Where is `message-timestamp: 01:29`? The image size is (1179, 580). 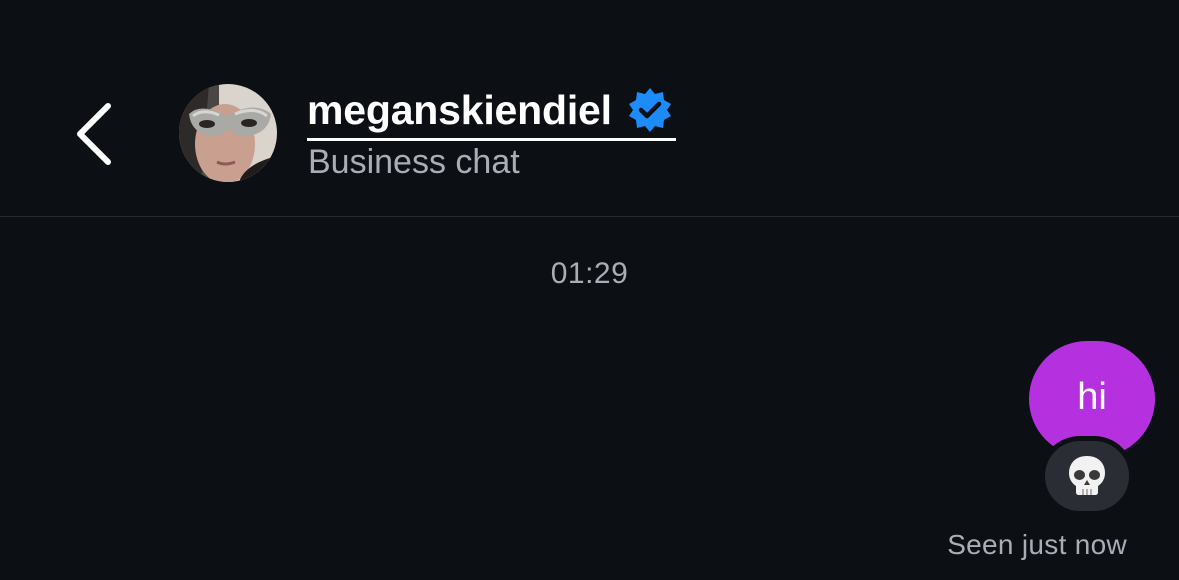
message-timestamp: 01:29 is located at coordinates (589, 273).